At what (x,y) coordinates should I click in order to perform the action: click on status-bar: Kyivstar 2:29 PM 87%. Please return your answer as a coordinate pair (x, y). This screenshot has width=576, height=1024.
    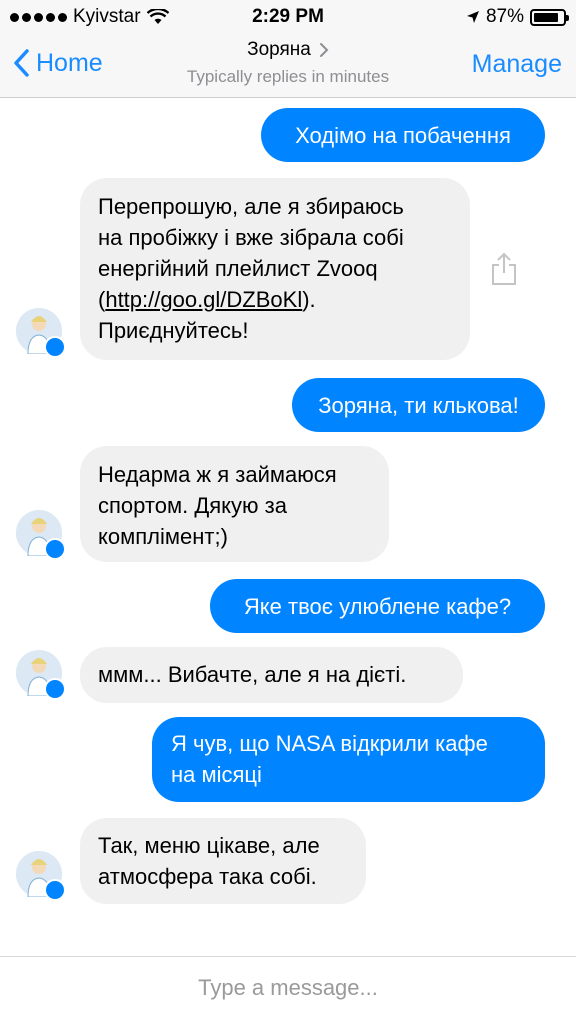
    Looking at the image, I should click on (288, 17).